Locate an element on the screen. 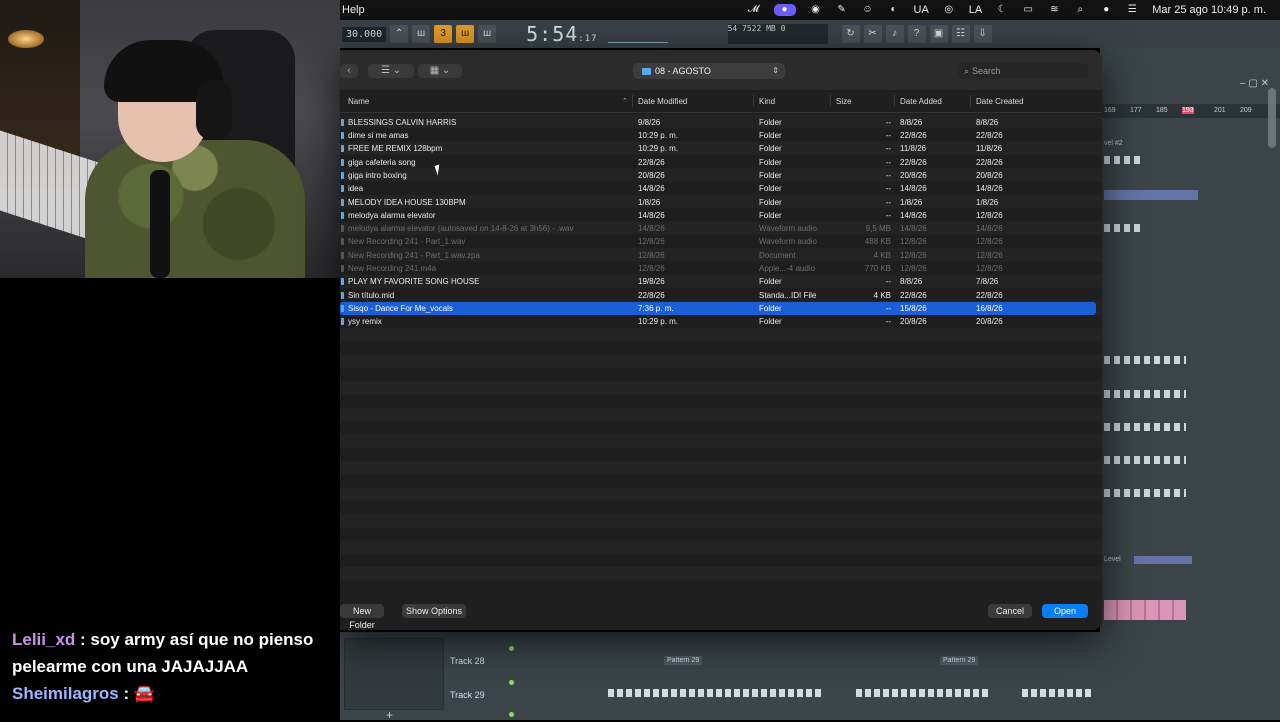  open-button: Open is located at coordinates (1065, 611).